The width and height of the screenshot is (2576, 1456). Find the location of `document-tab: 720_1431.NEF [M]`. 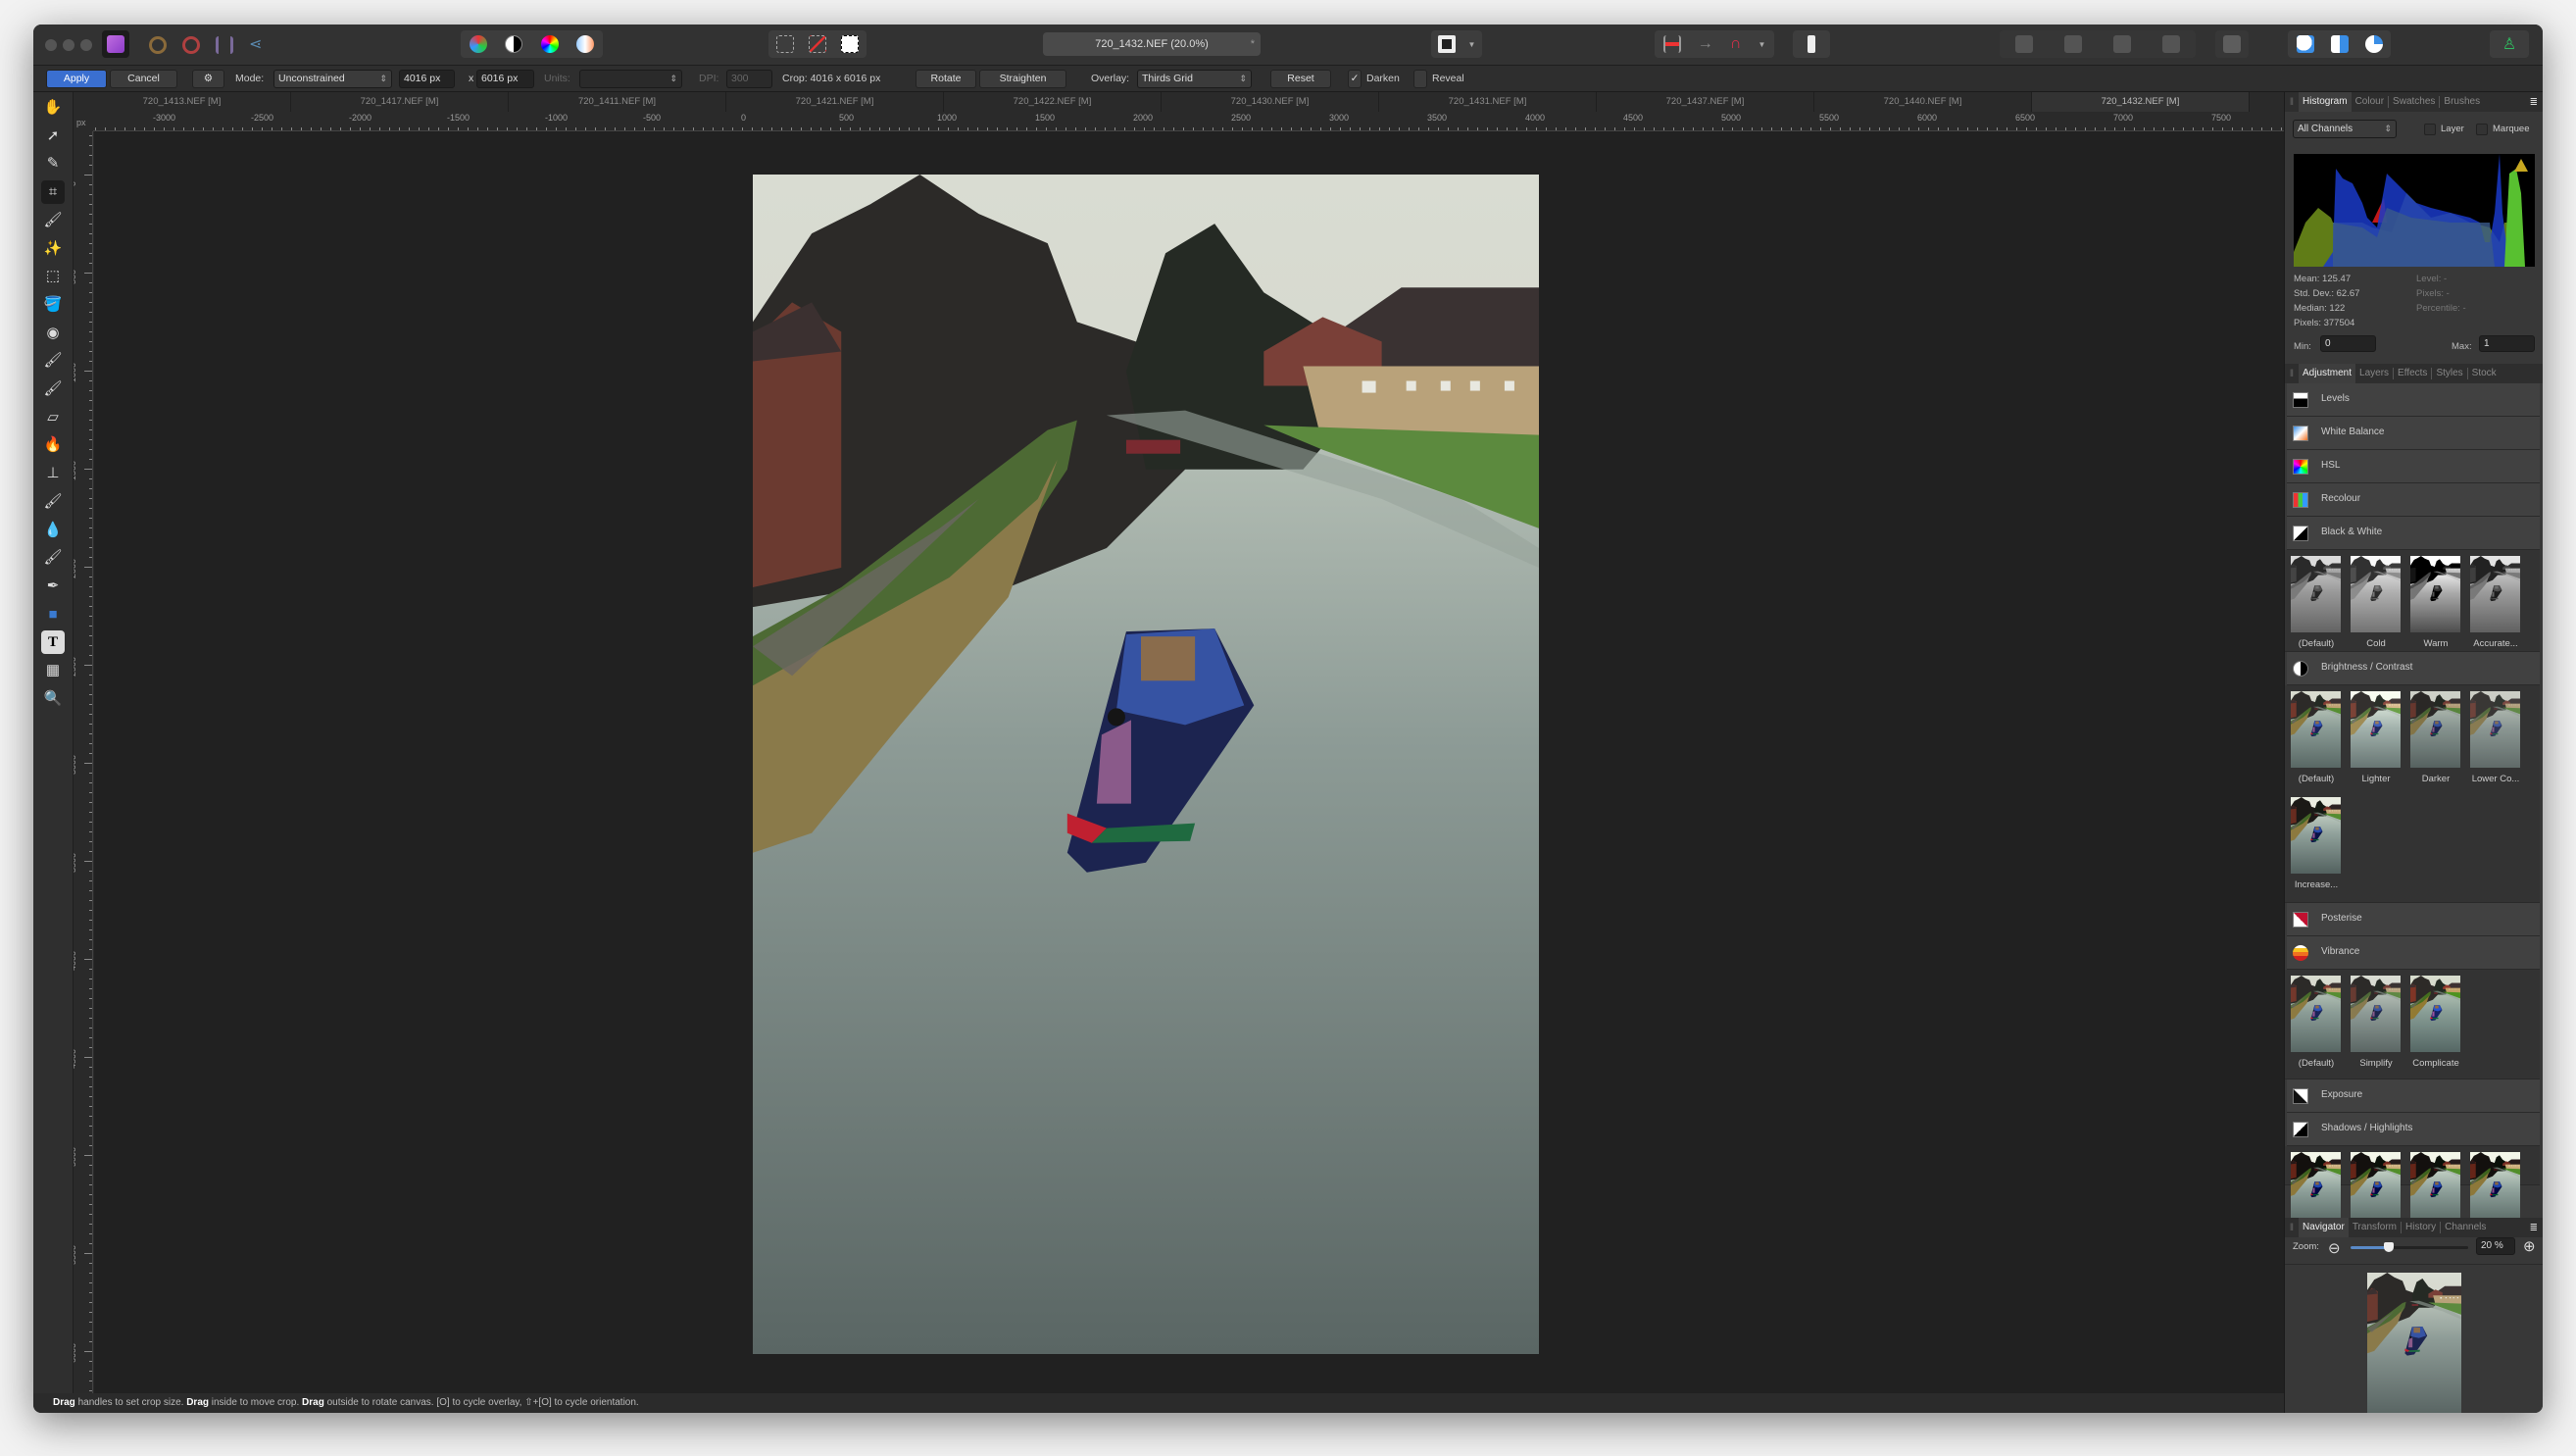

document-tab: 720_1431.NEF [M] is located at coordinates (1488, 102).